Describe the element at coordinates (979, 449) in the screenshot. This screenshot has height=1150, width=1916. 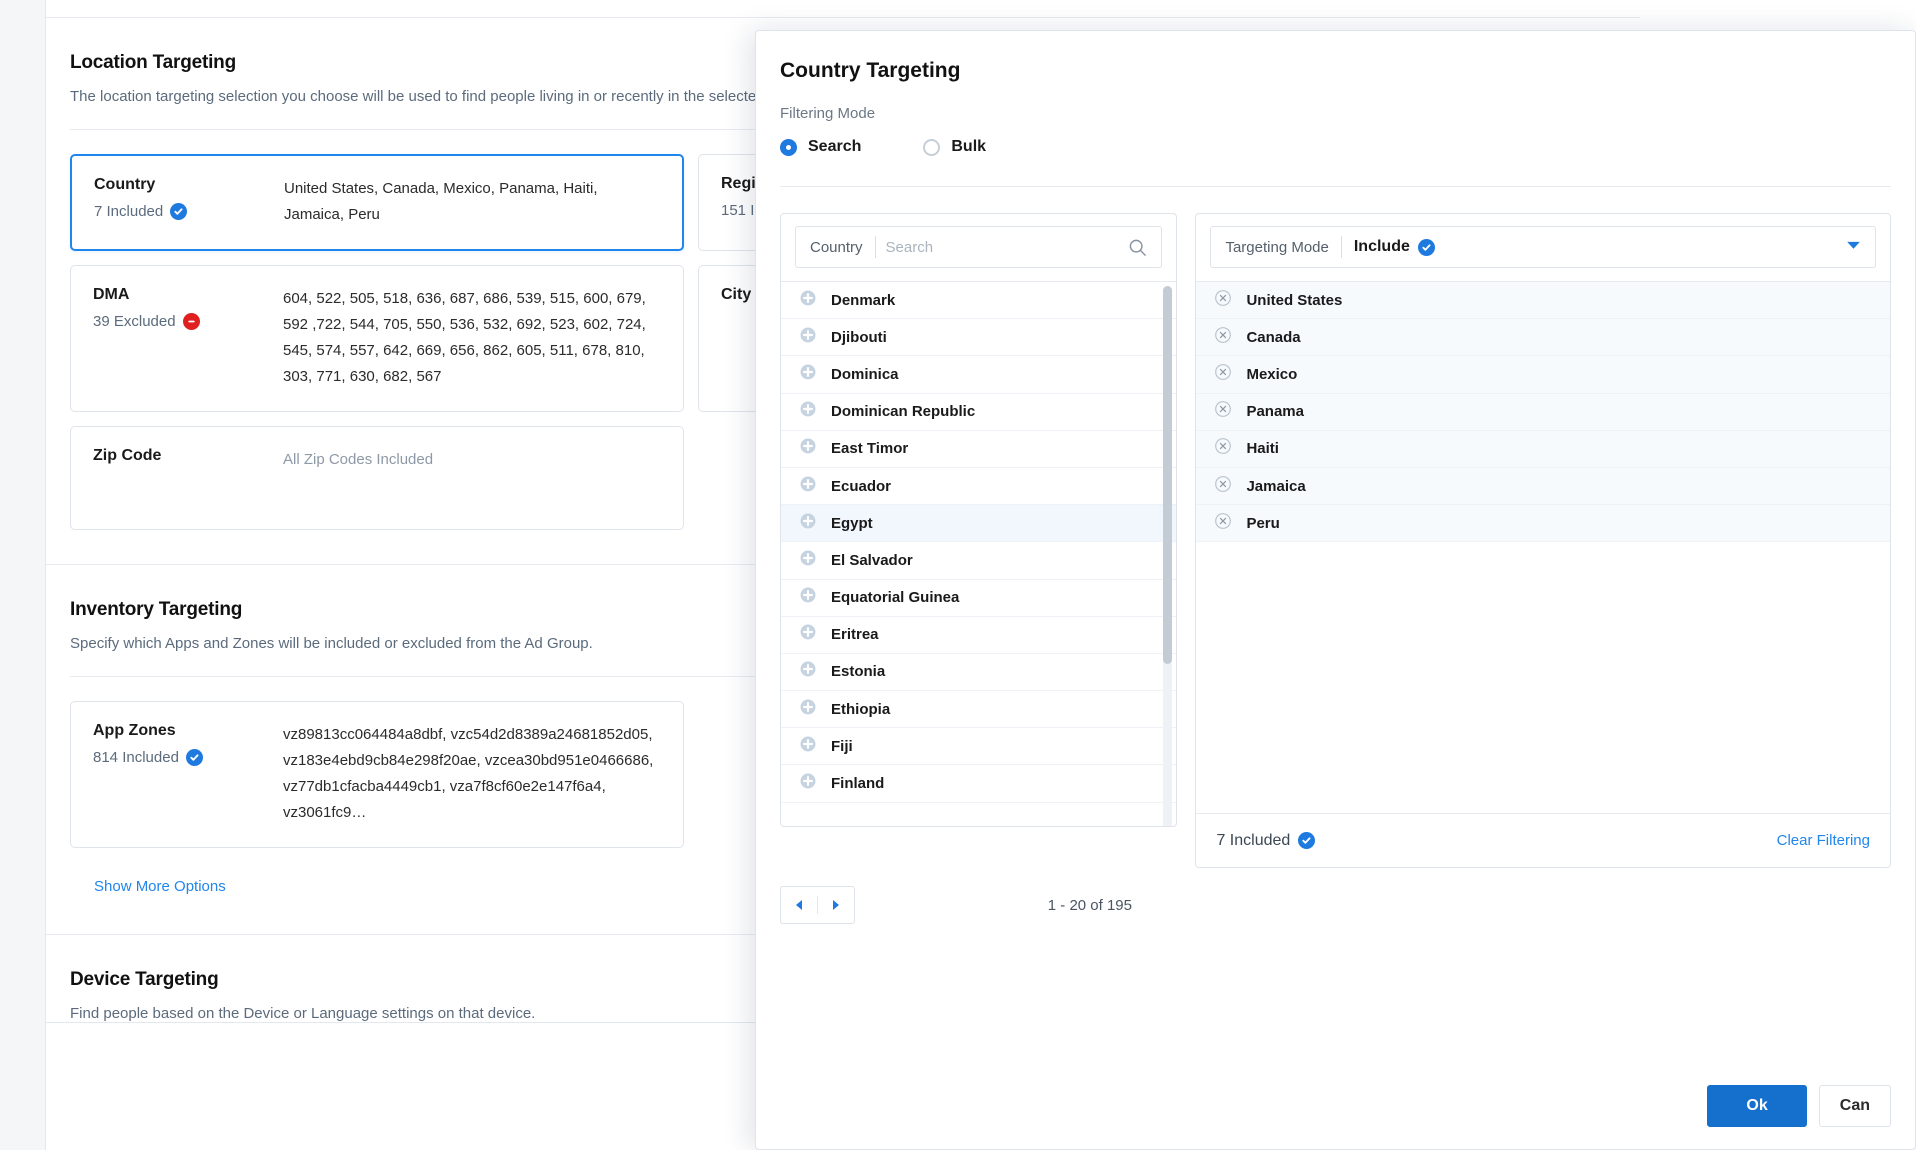
I see `available-country-row: East Timor` at that location.